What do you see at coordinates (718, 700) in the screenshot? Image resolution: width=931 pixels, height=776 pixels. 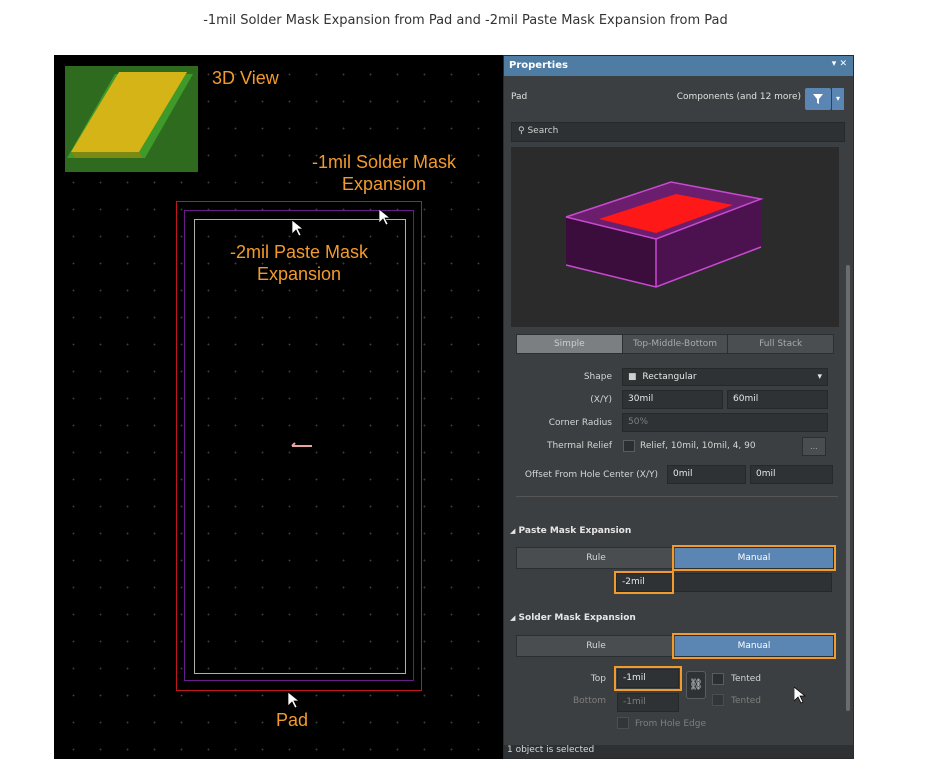 I see `tented-bottom-checkbox` at bounding box center [718, 700].